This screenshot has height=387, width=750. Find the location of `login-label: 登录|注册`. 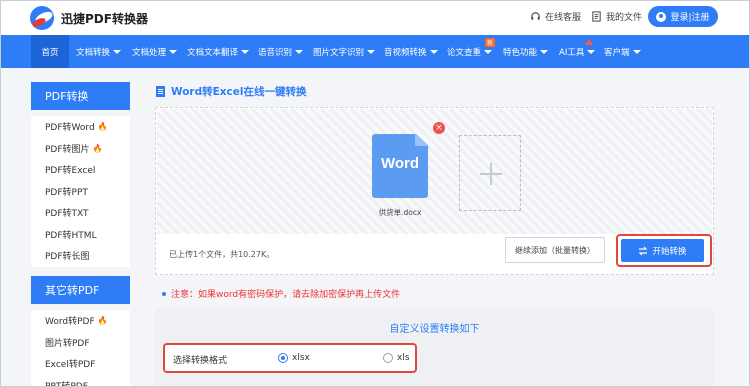

login-label: 登录|注册 is located at coordinates (690, 18).